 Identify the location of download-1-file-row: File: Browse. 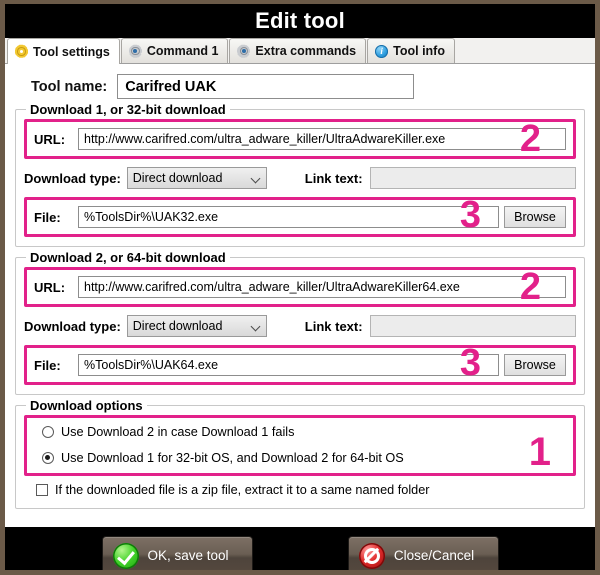
(300, 217).